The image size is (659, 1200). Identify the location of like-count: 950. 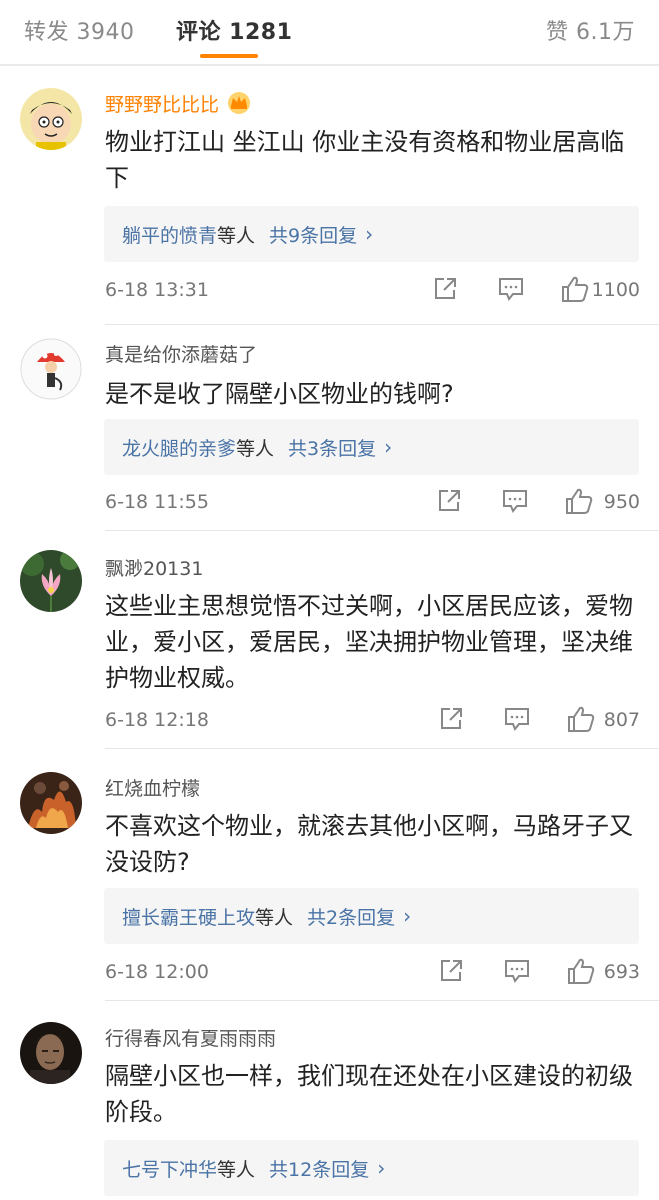
(621, 502).